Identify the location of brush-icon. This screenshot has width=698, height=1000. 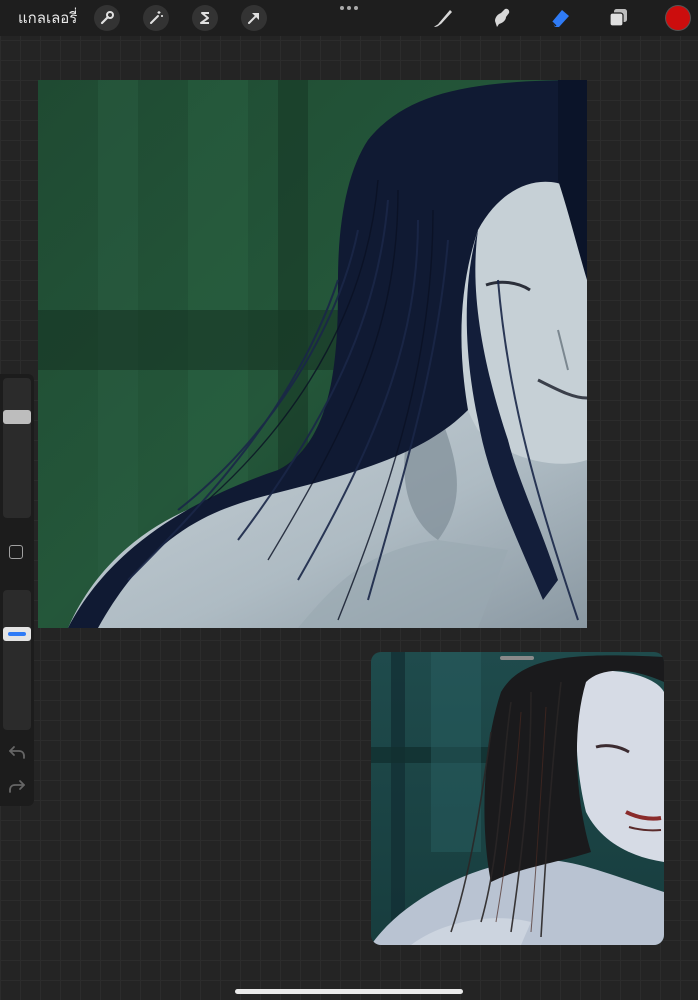
(443, 18).